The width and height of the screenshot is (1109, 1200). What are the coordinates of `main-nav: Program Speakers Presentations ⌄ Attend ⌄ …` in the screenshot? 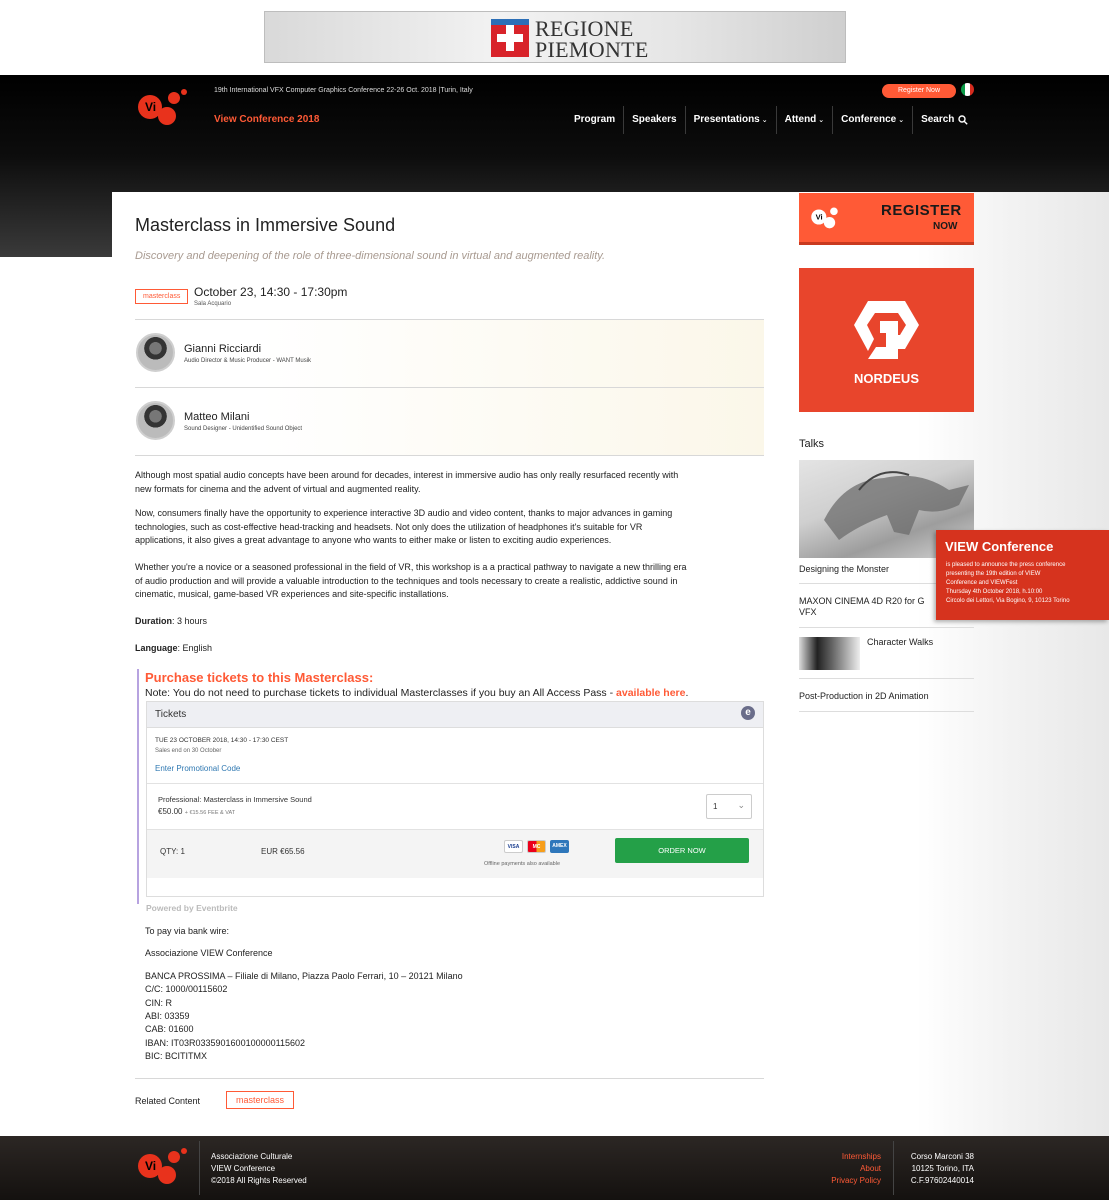 It's located at (771, 120).